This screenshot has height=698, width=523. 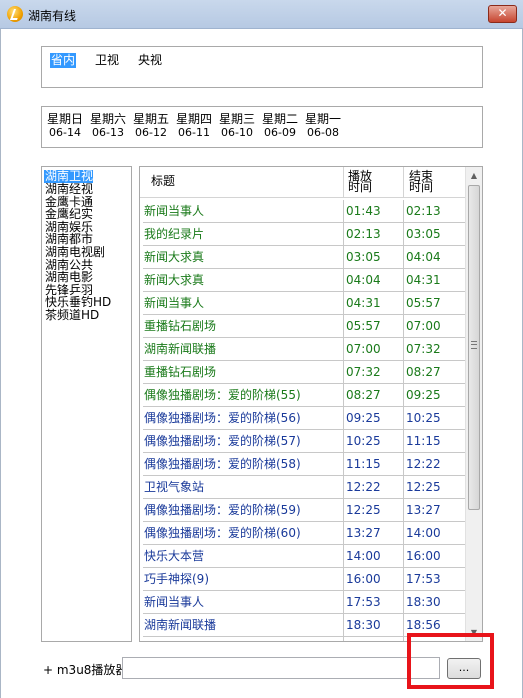 I want to click on app-logo-icon, so click(x=15, y=14).